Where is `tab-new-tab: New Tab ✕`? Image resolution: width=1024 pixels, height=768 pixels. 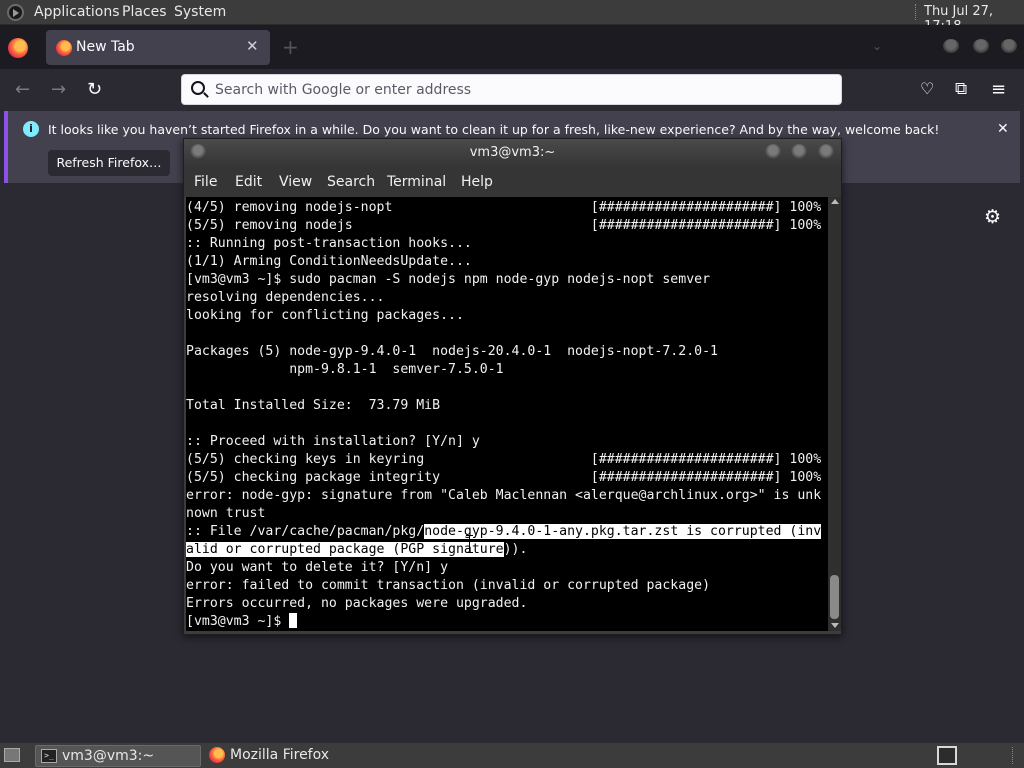 tab-new-tab: New Tab ✕ is located at coordinates (158, 47).